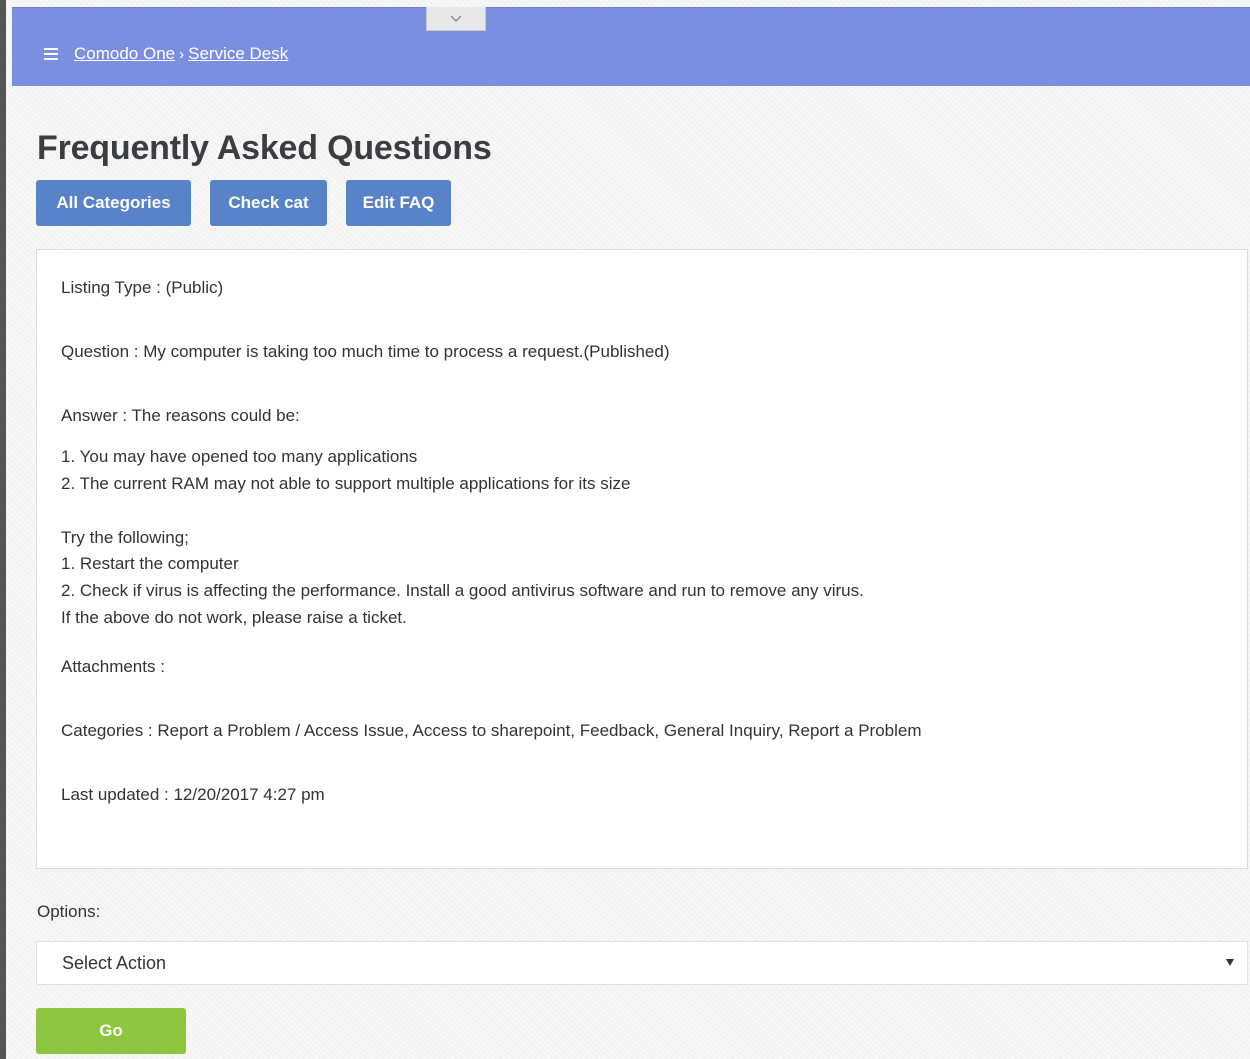 This screenshot has height=1059, width=1250. I want to click on all-categories-button: All Categories, so click(113, 203).